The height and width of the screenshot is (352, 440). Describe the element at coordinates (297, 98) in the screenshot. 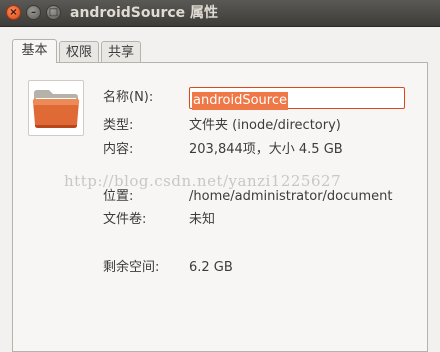

I see `name-field: androidSource` at that location.